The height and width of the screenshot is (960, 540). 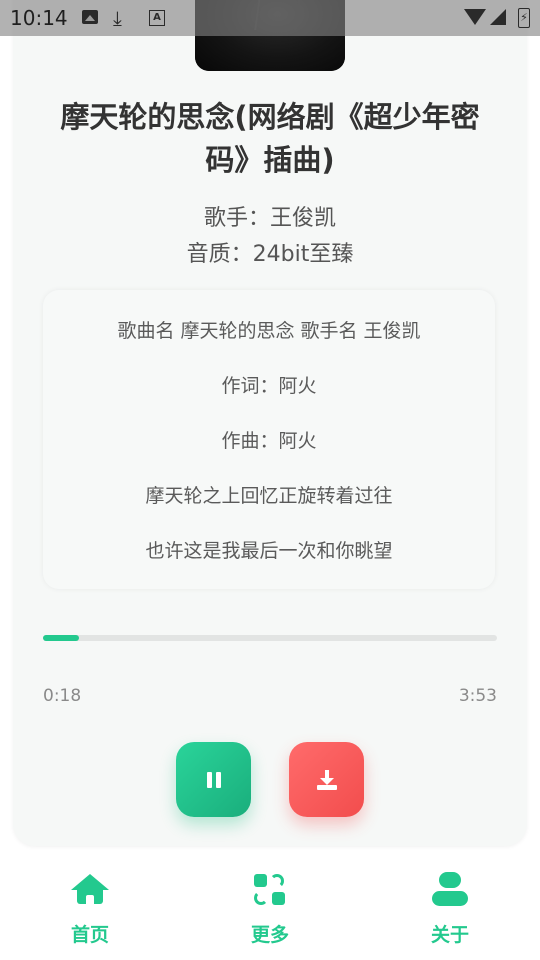 What do you see at coordinates (90, 892) in the screenshot?
I see `home-icon` at bounding box center [90, 892].